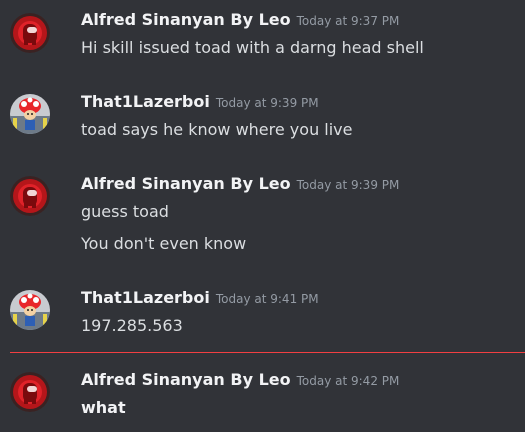 Image resolution: width=525 pixels, height=432 pixels. What do you see at coordinates (348, 21) in the screenshot?
I see `message-timestamp: Today at 9:37 PM` at bounding box center [348, 21].